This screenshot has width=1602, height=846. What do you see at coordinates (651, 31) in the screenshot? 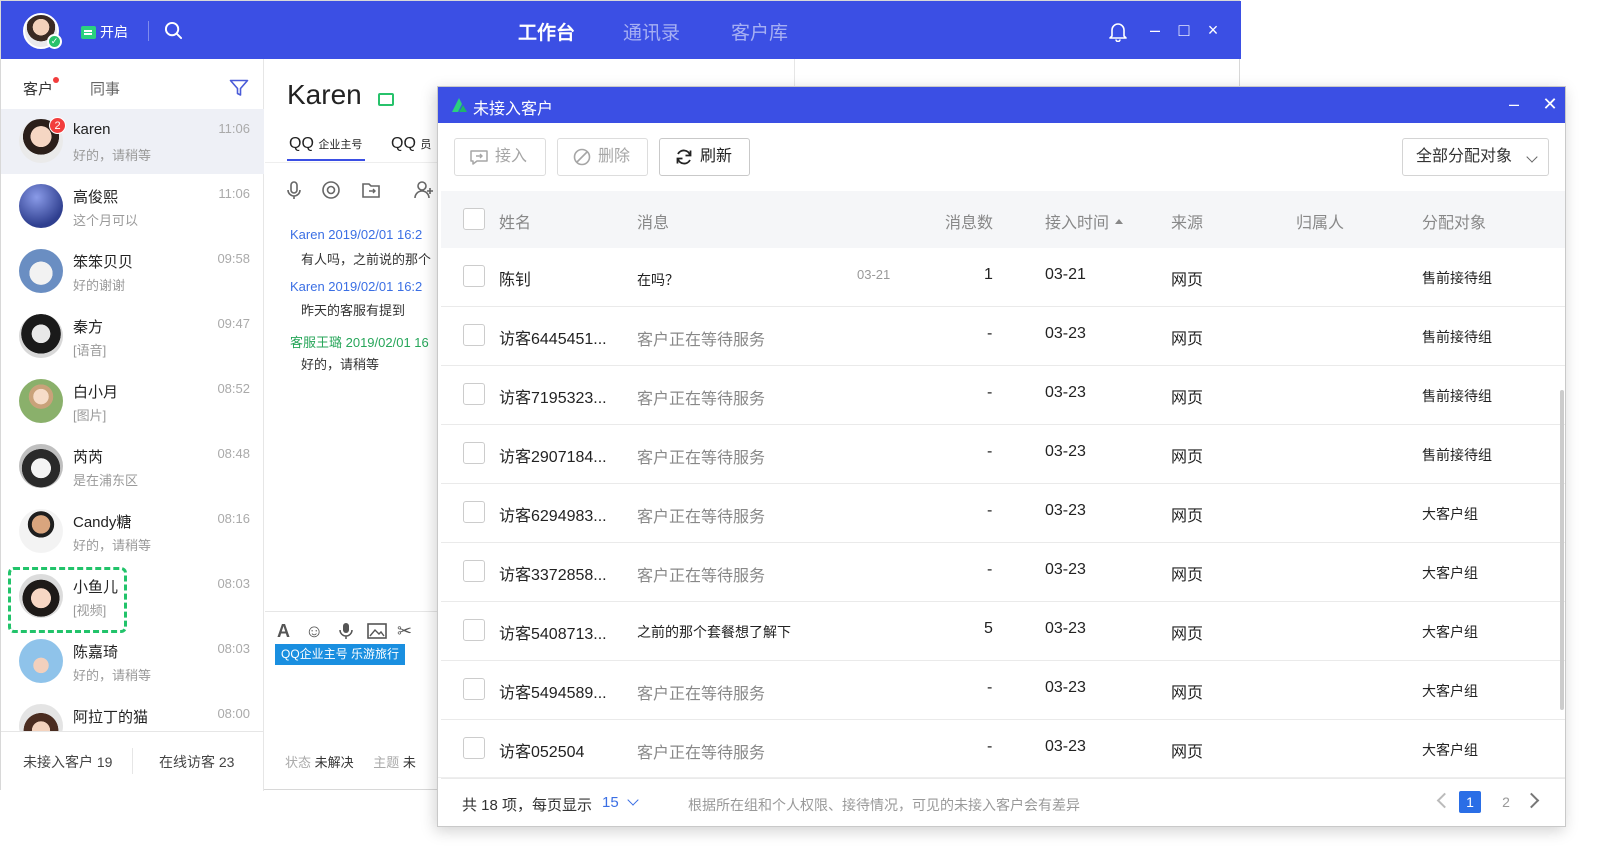
I see `tab-contacts: 通讯录` at bounding box center [651, 31].